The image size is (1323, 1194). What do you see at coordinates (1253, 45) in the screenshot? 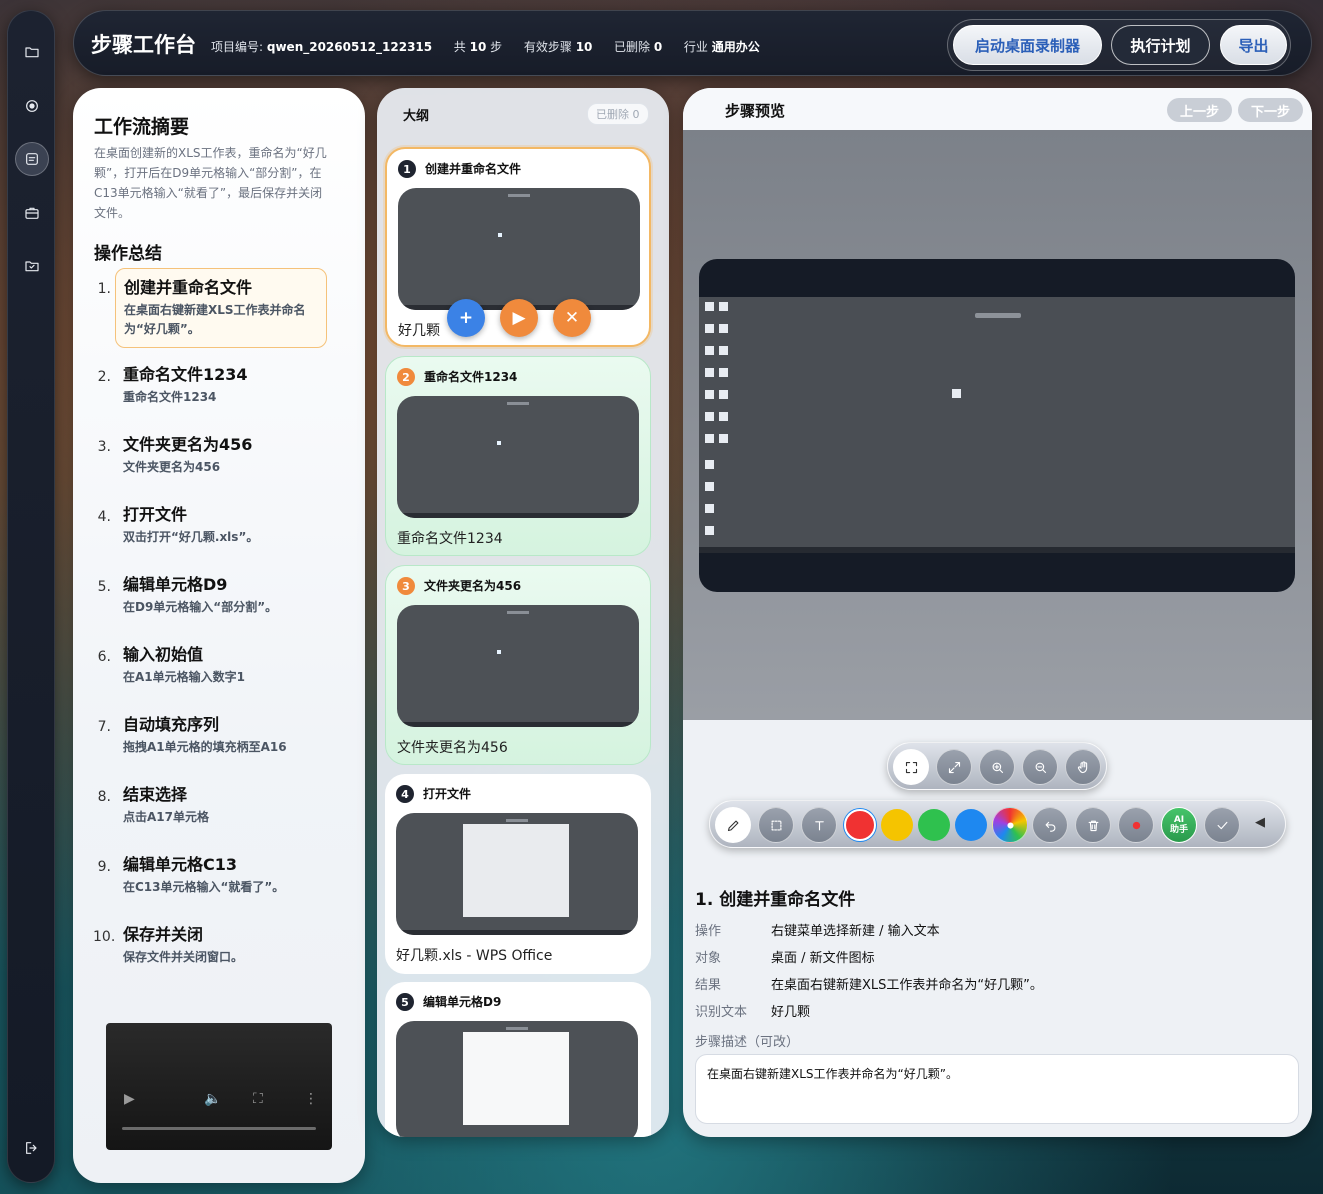
I see `export-button: 导出` at bounding box center [1253, 45].